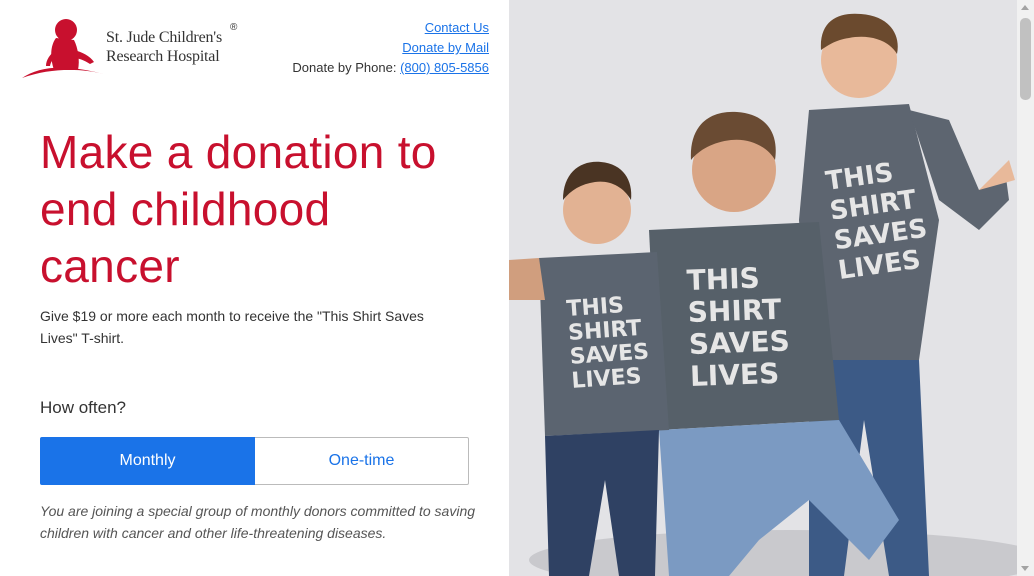 This screenshot has width=1034, height=576. I want to click on scroll-down-arrow-icon, so click(1025, 568).